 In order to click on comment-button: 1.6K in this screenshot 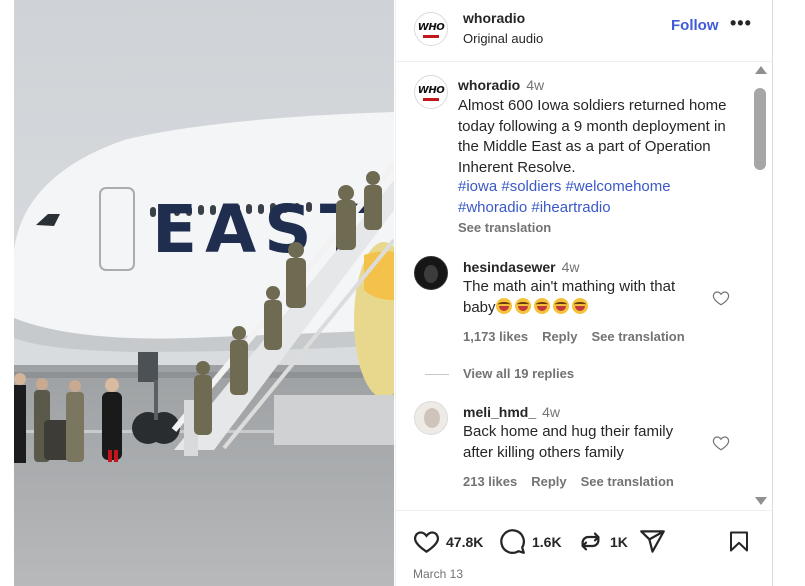, I will do `click(530, 541)`.